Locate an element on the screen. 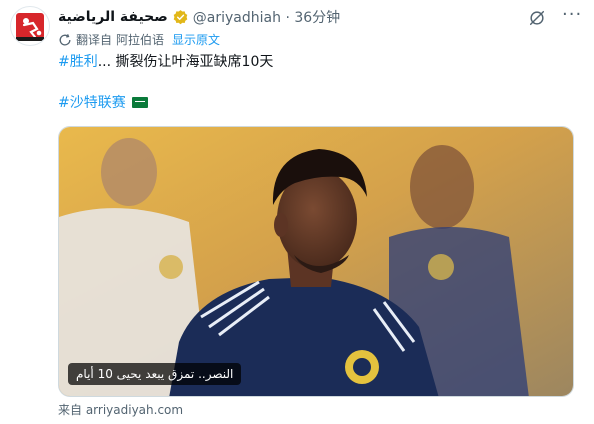 Image resolution: width=594 pixels, height=424 pixels. avatar is located at coordinates (30, 26).